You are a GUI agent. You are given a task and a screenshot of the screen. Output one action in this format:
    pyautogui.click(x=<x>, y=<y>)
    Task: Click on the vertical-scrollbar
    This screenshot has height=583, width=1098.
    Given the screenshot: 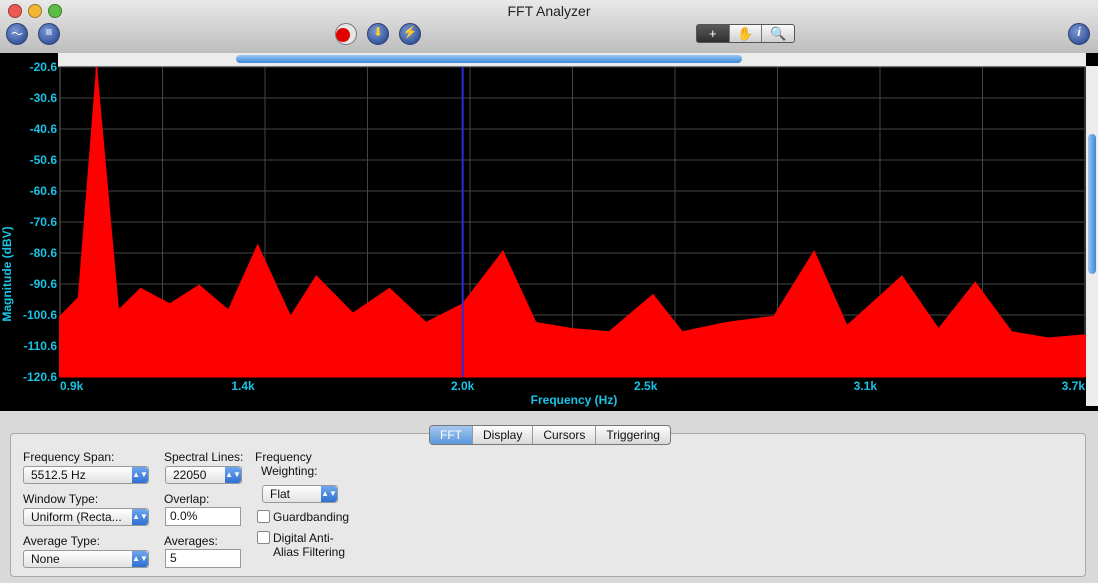 What is the action you would take?
    pyautogui.click(x=1092, y=236)
    